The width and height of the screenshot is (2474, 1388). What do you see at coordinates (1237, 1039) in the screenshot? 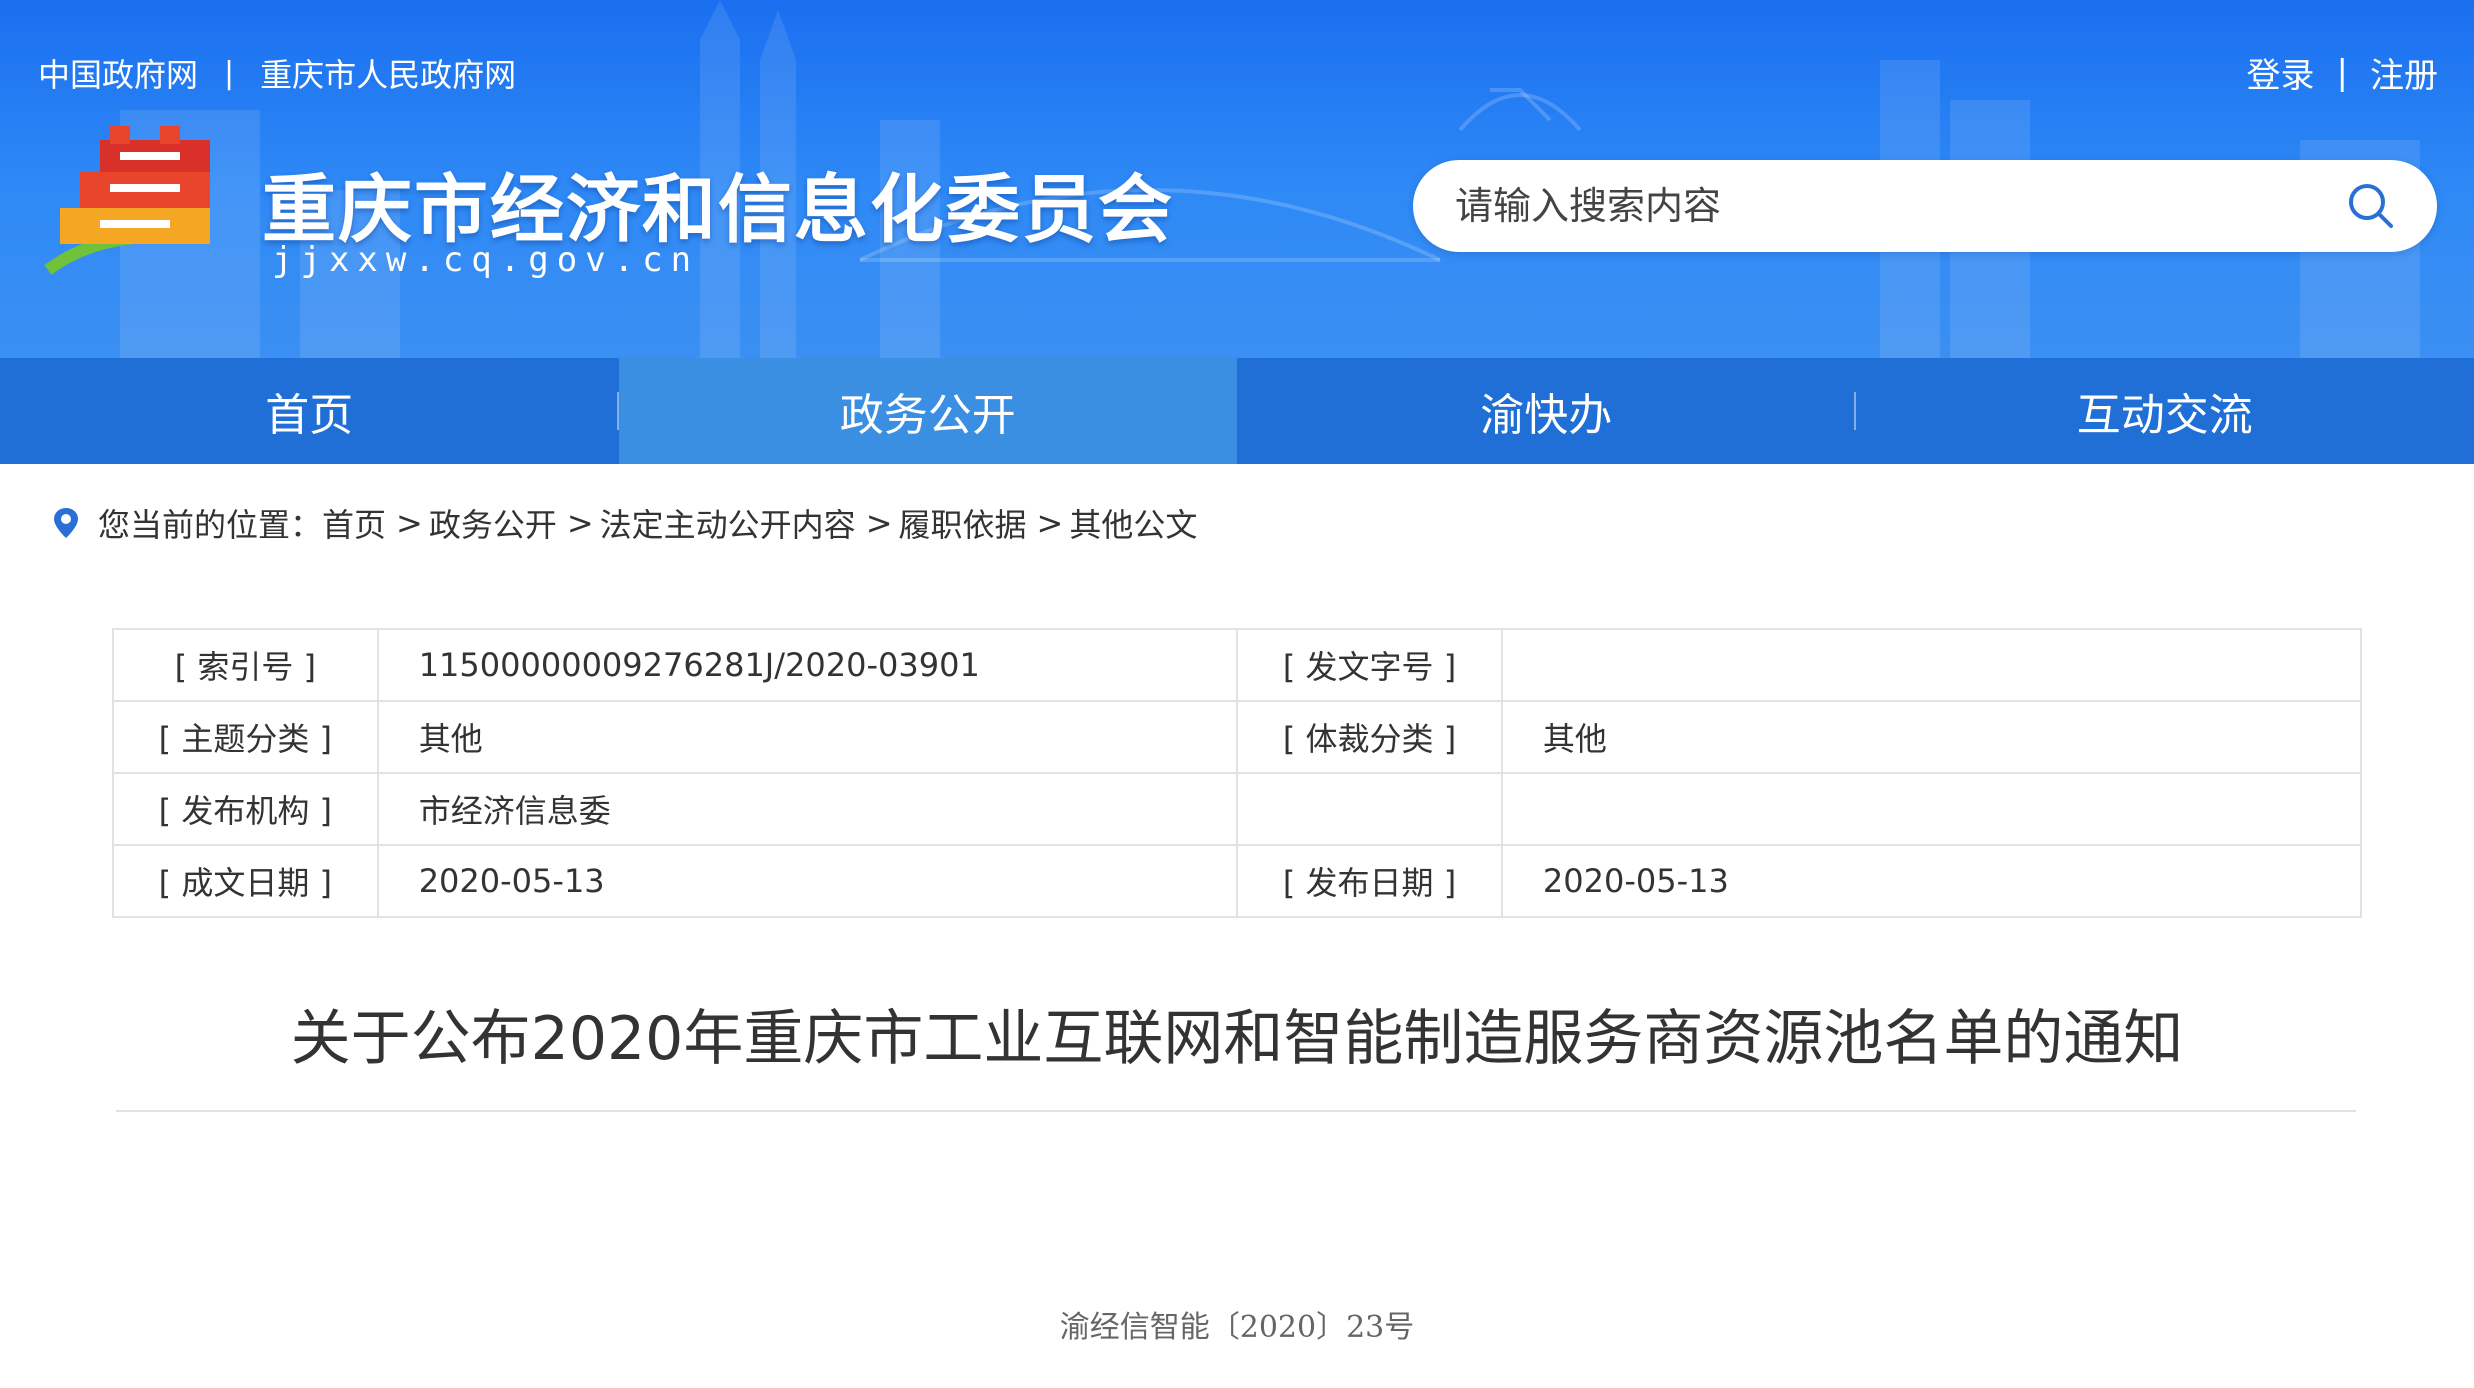
I see `article-title: 关于公布2020年重庆市工业互联网和智能制造服务商资源池名单的通知` at bounding box center [1237, 1039].